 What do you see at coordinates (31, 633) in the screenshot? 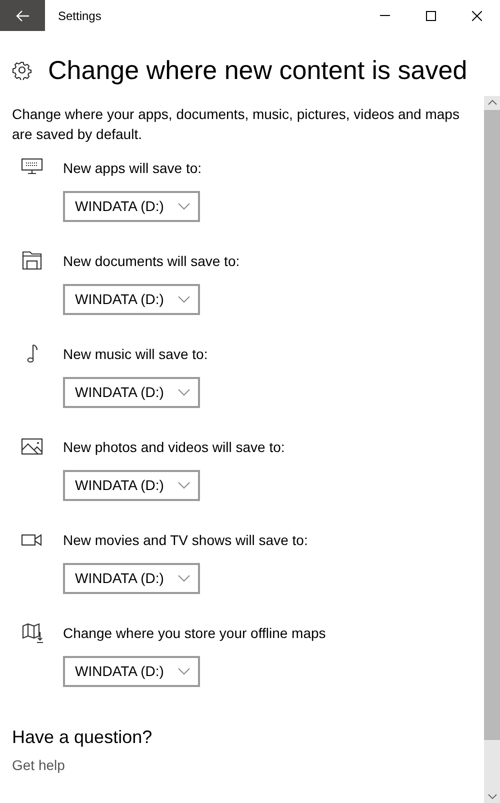
I see `map-icon` at bounding box center [31, 633].